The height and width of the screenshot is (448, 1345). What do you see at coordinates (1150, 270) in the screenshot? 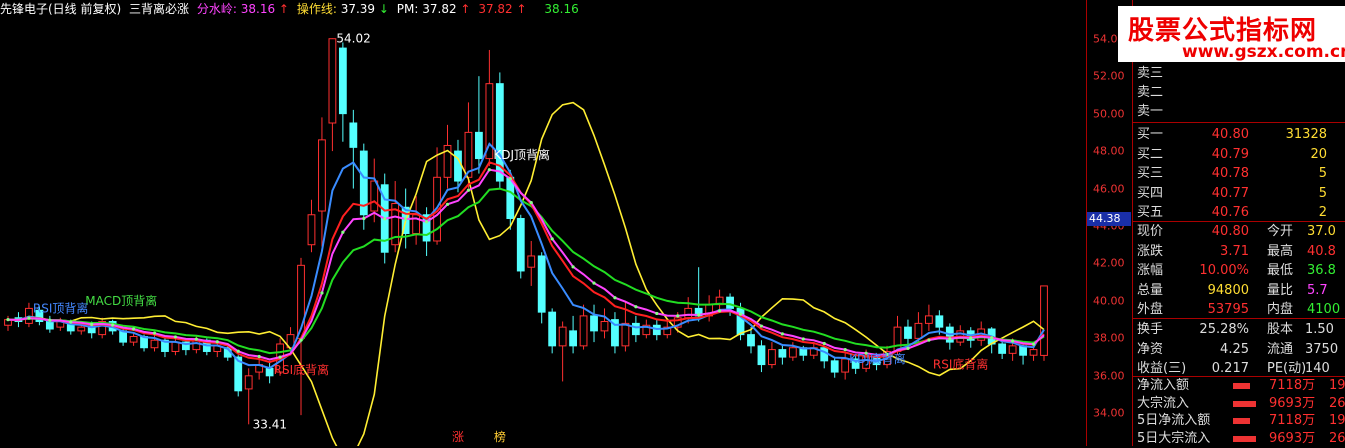
I see `stat-label: 涨幅` at bounding box center [1150, 270].